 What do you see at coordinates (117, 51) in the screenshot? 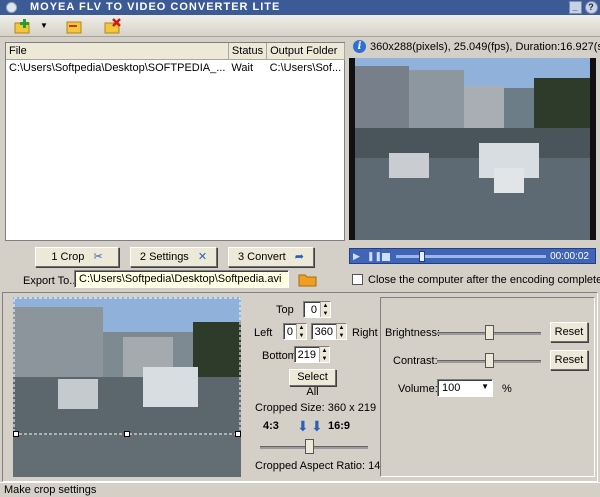
I see `column-header-file: File` at bounding box center [117, 51].